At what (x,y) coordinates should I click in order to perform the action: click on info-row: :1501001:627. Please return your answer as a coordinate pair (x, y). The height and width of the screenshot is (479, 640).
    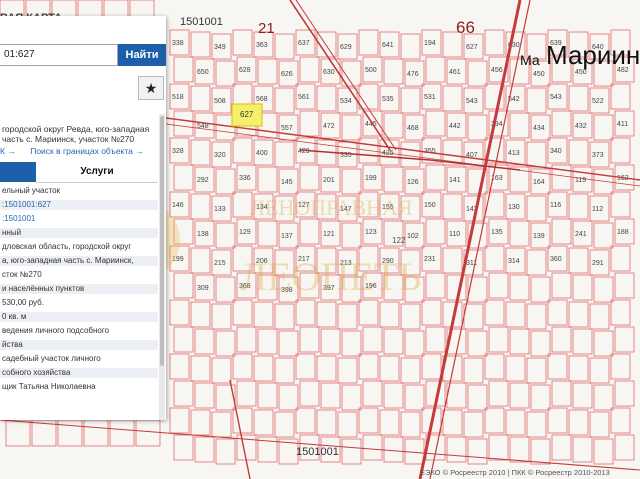
    Looking at the image, I should click on (79, 205).